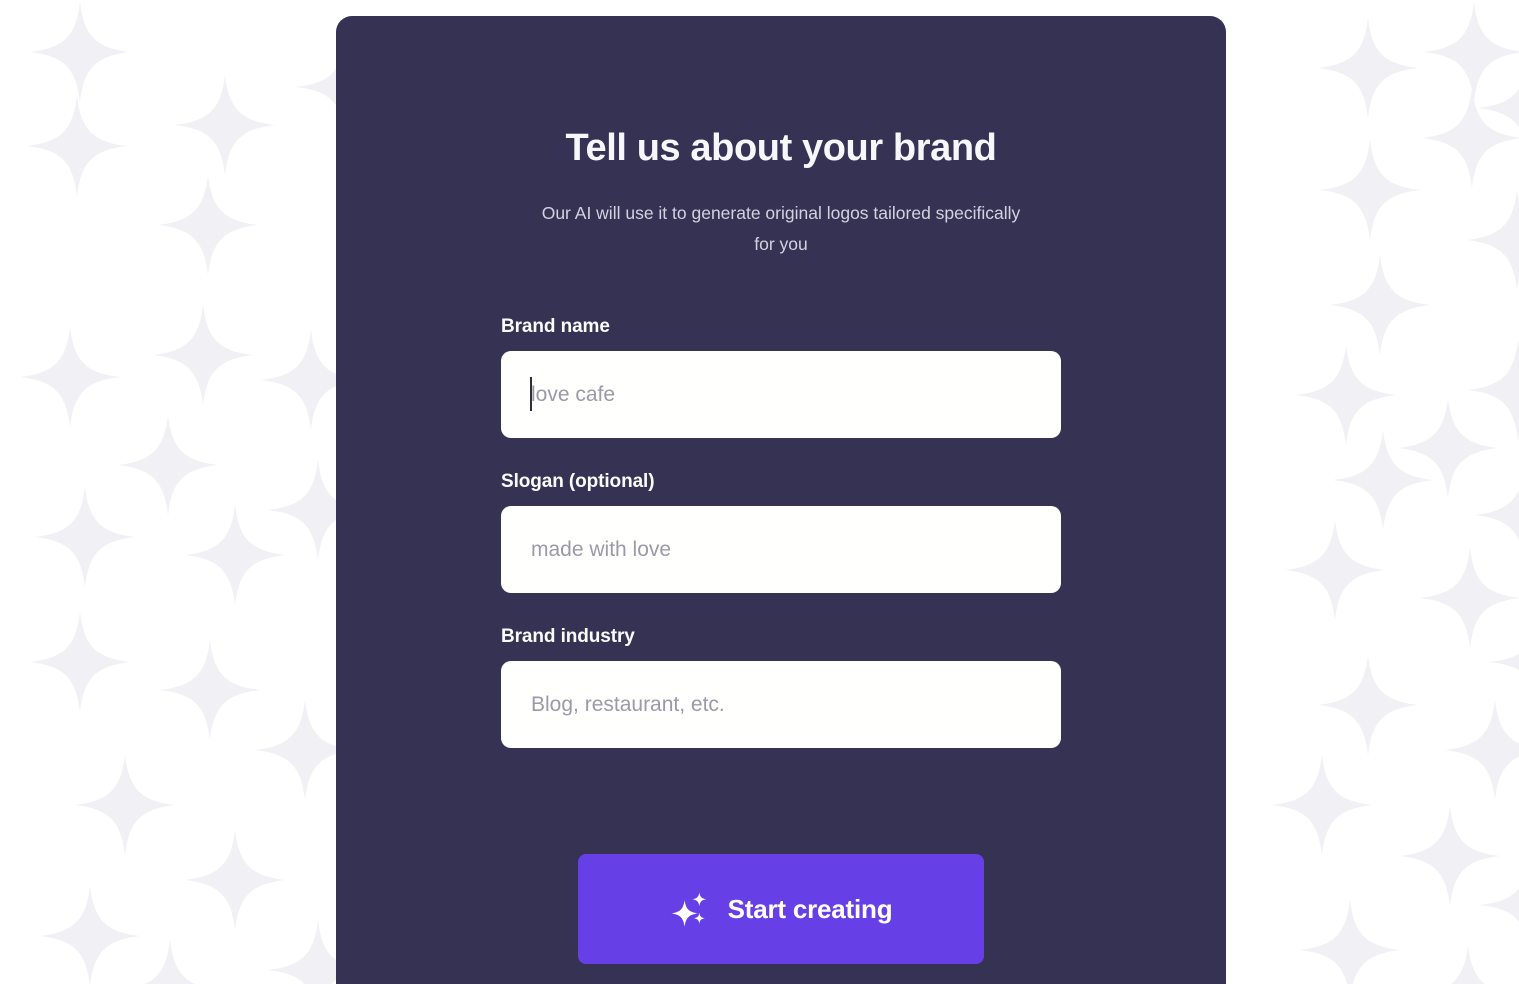  What do you see at coordinates (531, 394) in the screenshot?
I see `text-cursor` at bounding box center [531, 394].